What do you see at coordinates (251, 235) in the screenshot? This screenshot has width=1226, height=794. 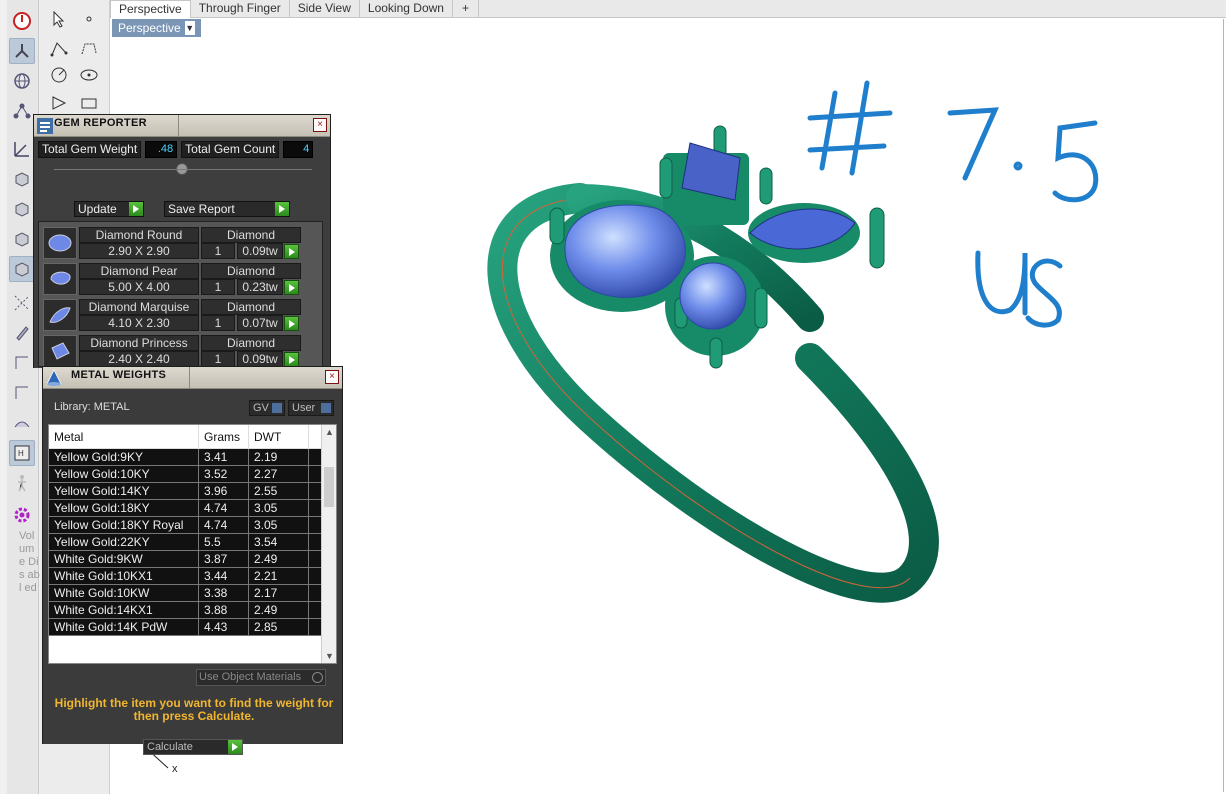 I see `gem-material: Diamond` at bounding box center [251, 235].